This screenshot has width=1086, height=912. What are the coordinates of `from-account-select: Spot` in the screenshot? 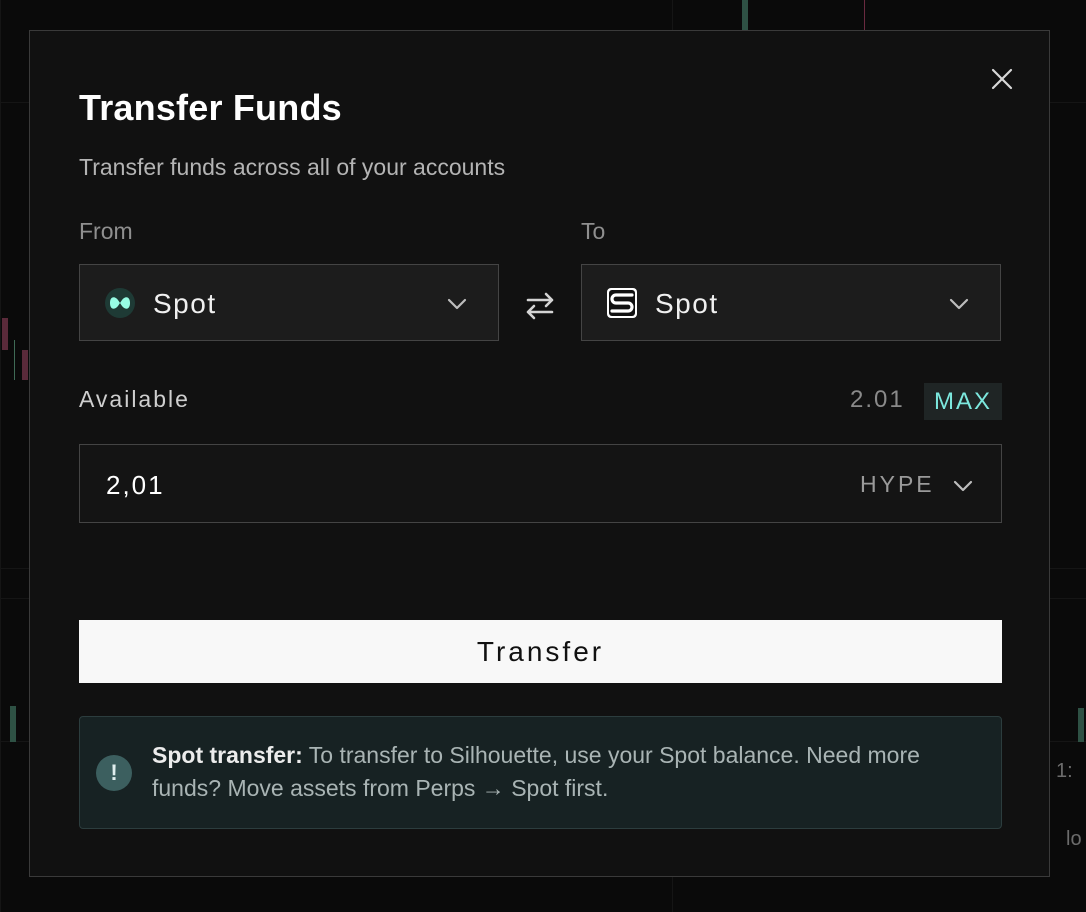 It's located at (289, 302).